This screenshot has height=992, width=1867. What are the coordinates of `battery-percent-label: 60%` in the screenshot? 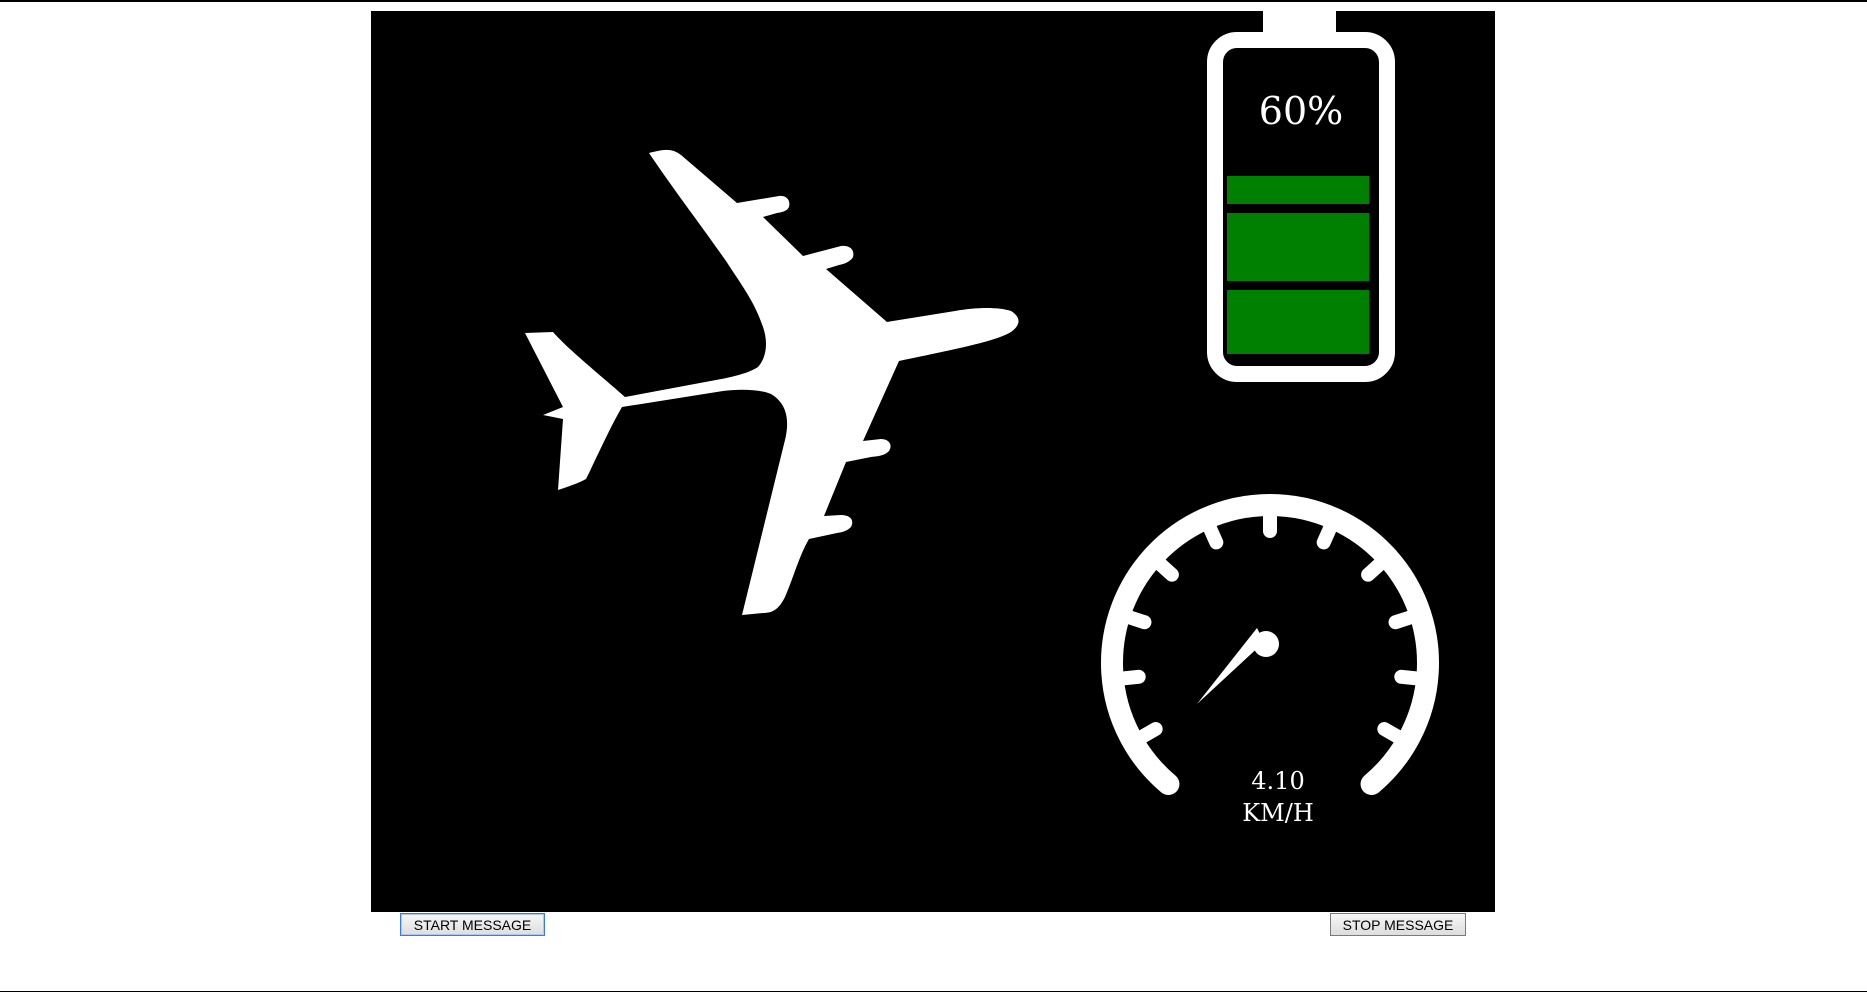 It's located at (1301, 111).